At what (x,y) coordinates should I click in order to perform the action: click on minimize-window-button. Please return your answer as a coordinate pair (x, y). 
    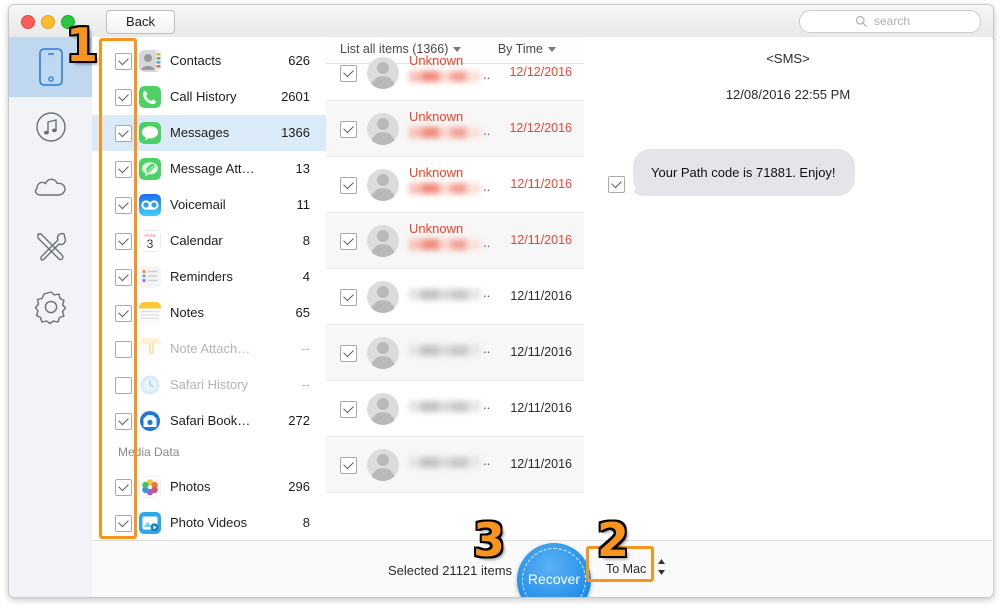
    Looking at the image, I should click on (48, 22).